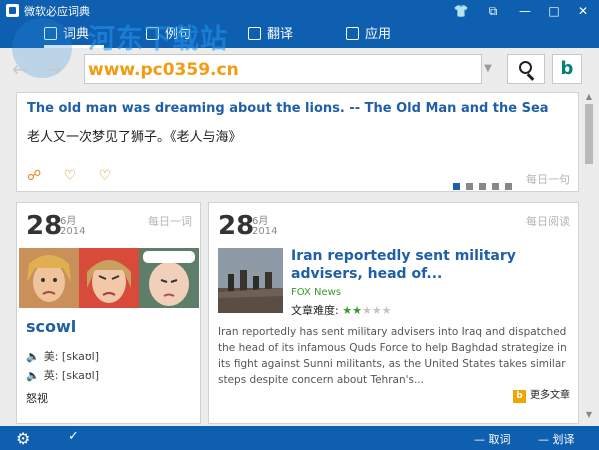 The width and height of the screenshot is (599, 450). What do you see at coordinates (563, 439) in the screenshot?
I see `select-translate-label: 划译` at bounding box center [563, 439].